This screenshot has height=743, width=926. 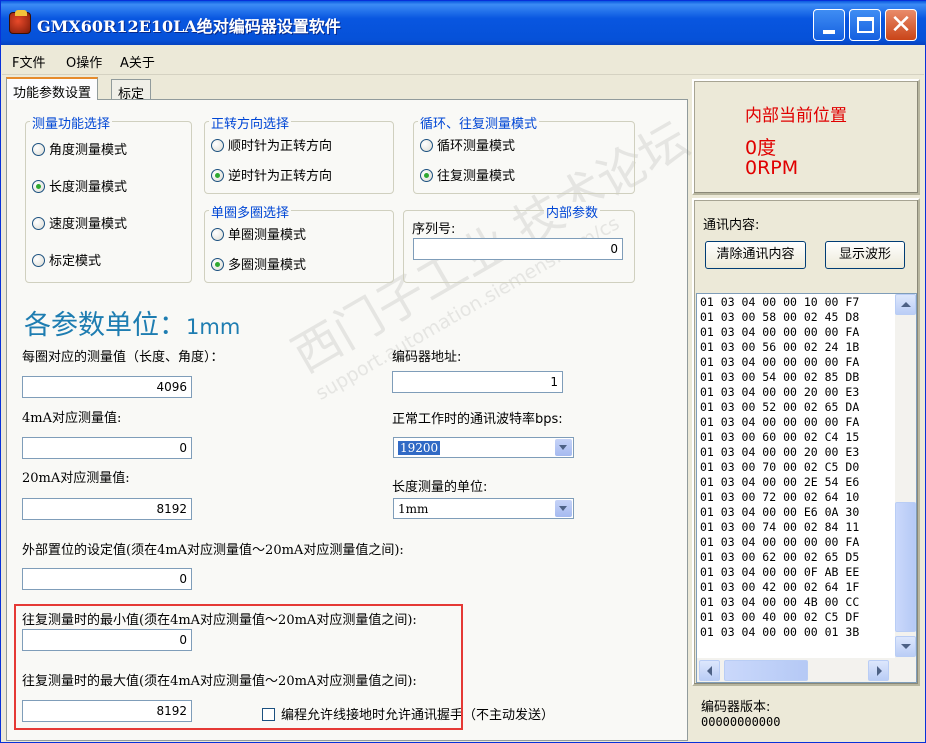 What do you see at coordinates (88, 187) in the screenshot?
I see `radio-label: 长度测量模式` at bounding box center [88, 187].